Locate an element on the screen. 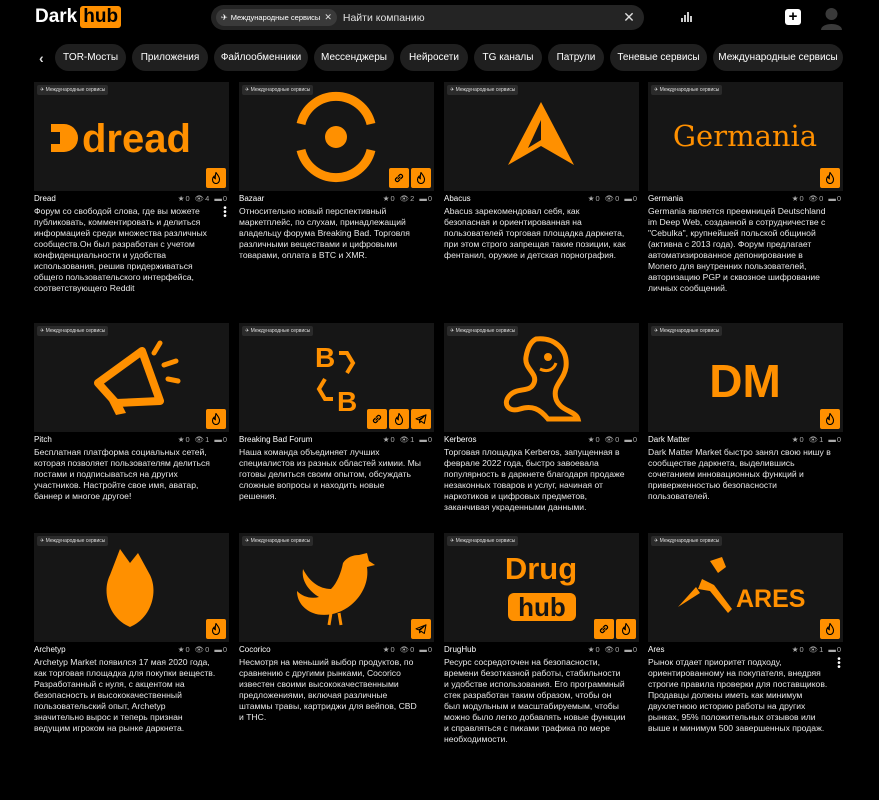 The image size is (879, 800). category-filesharing: Файлообменники is located at coordinates (261, 57).